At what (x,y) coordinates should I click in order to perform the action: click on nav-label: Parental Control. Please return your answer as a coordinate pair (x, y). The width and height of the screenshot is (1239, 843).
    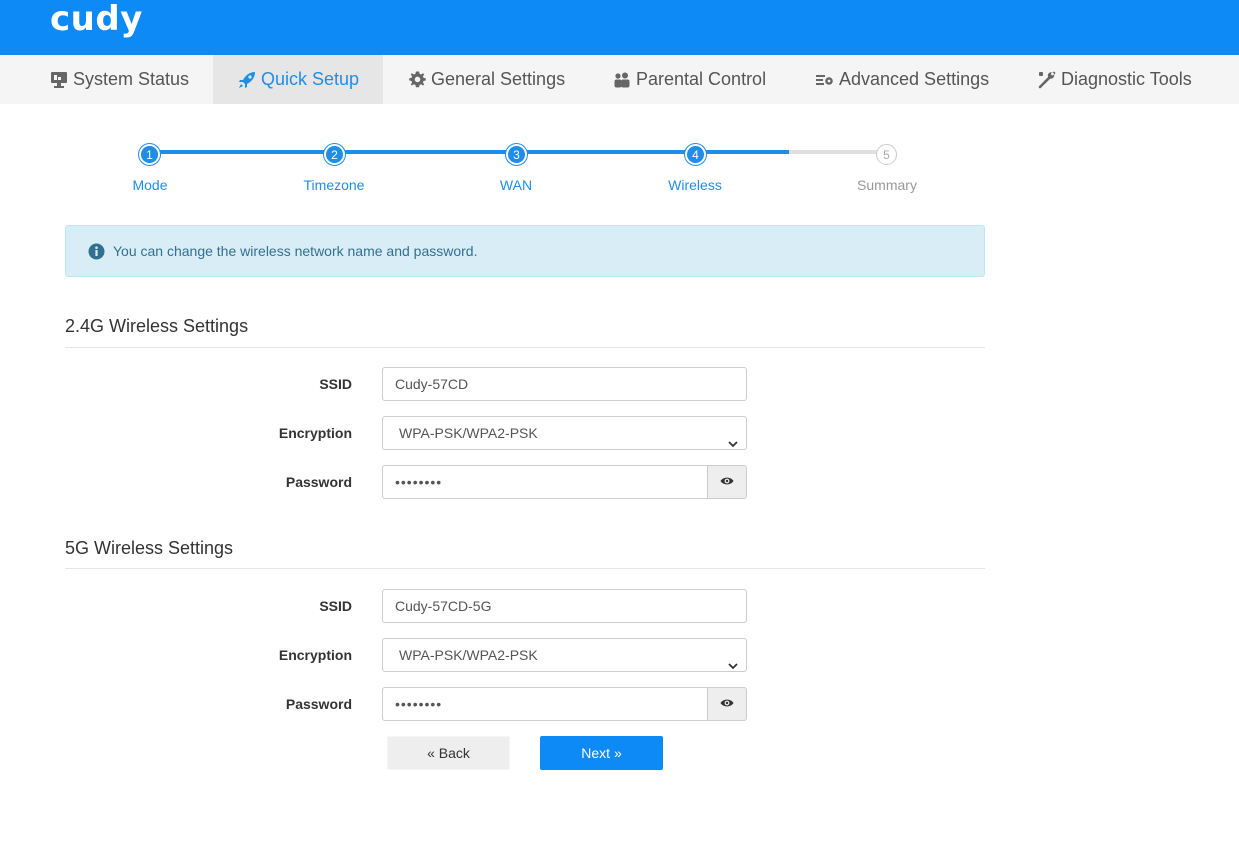
    Looking at the image, I should click on (701, 79).